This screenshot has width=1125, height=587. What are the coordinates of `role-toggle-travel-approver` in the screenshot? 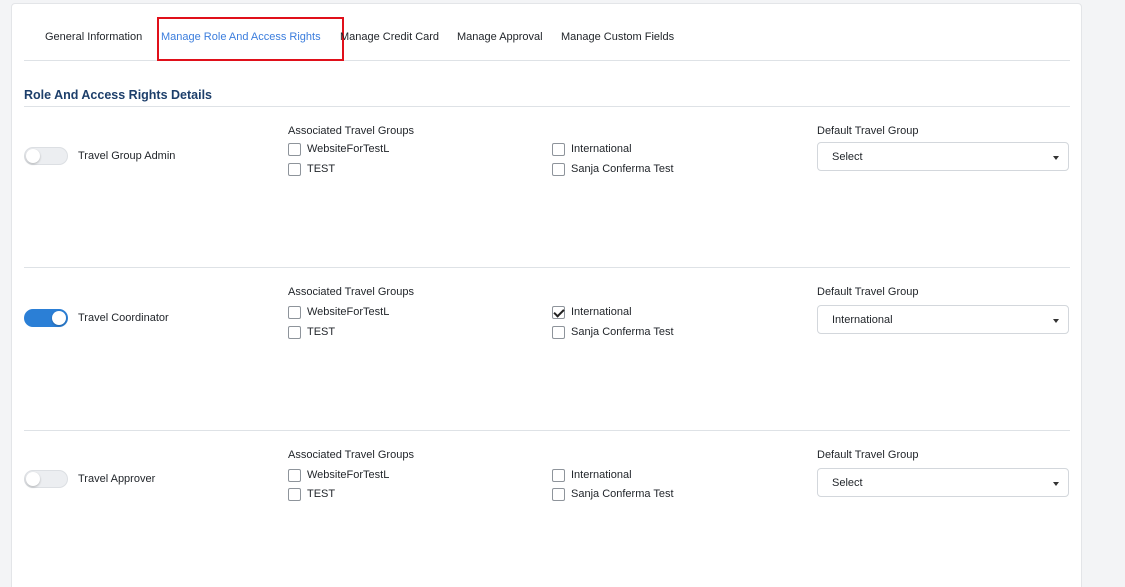 It's located at (46, 479).